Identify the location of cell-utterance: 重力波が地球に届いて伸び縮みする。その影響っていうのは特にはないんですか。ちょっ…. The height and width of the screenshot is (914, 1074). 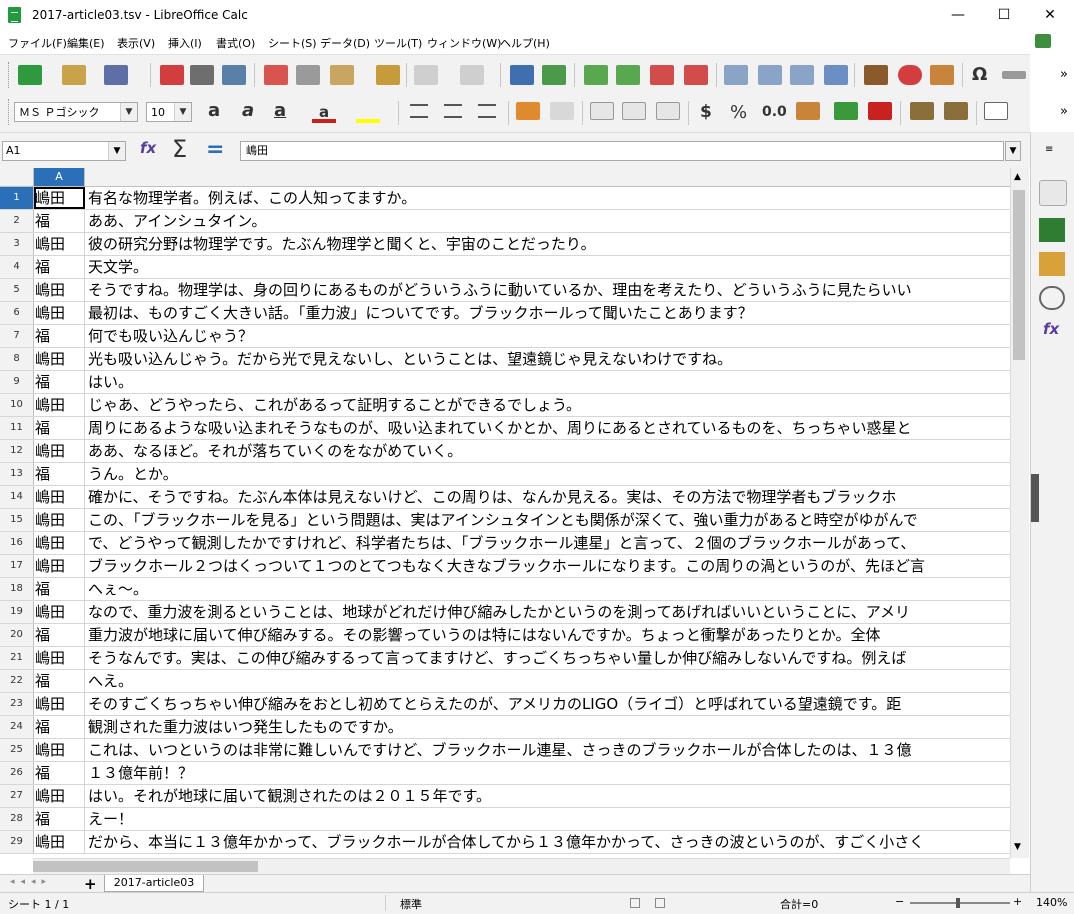
(484, 635).